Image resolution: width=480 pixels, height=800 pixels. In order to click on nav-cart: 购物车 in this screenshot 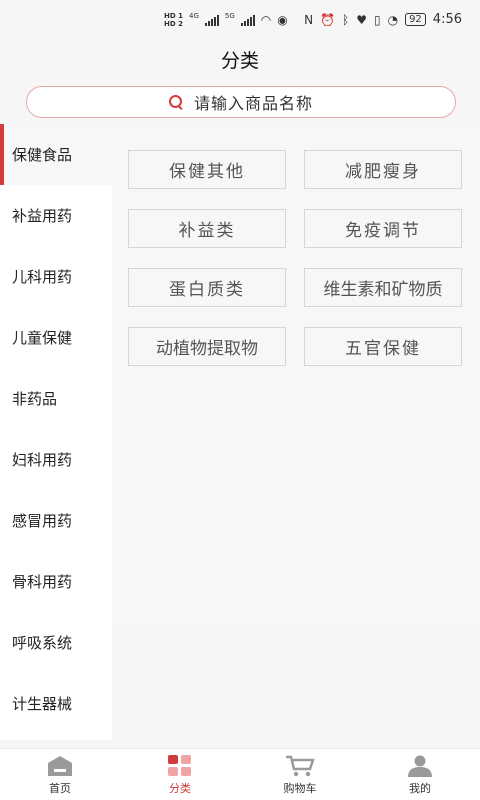, I will do `click(300, 774)`.